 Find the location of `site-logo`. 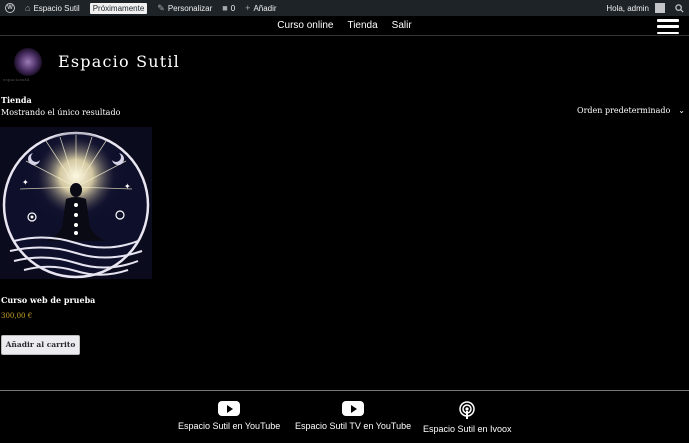

site-logo is located at coordinates (28, 62).